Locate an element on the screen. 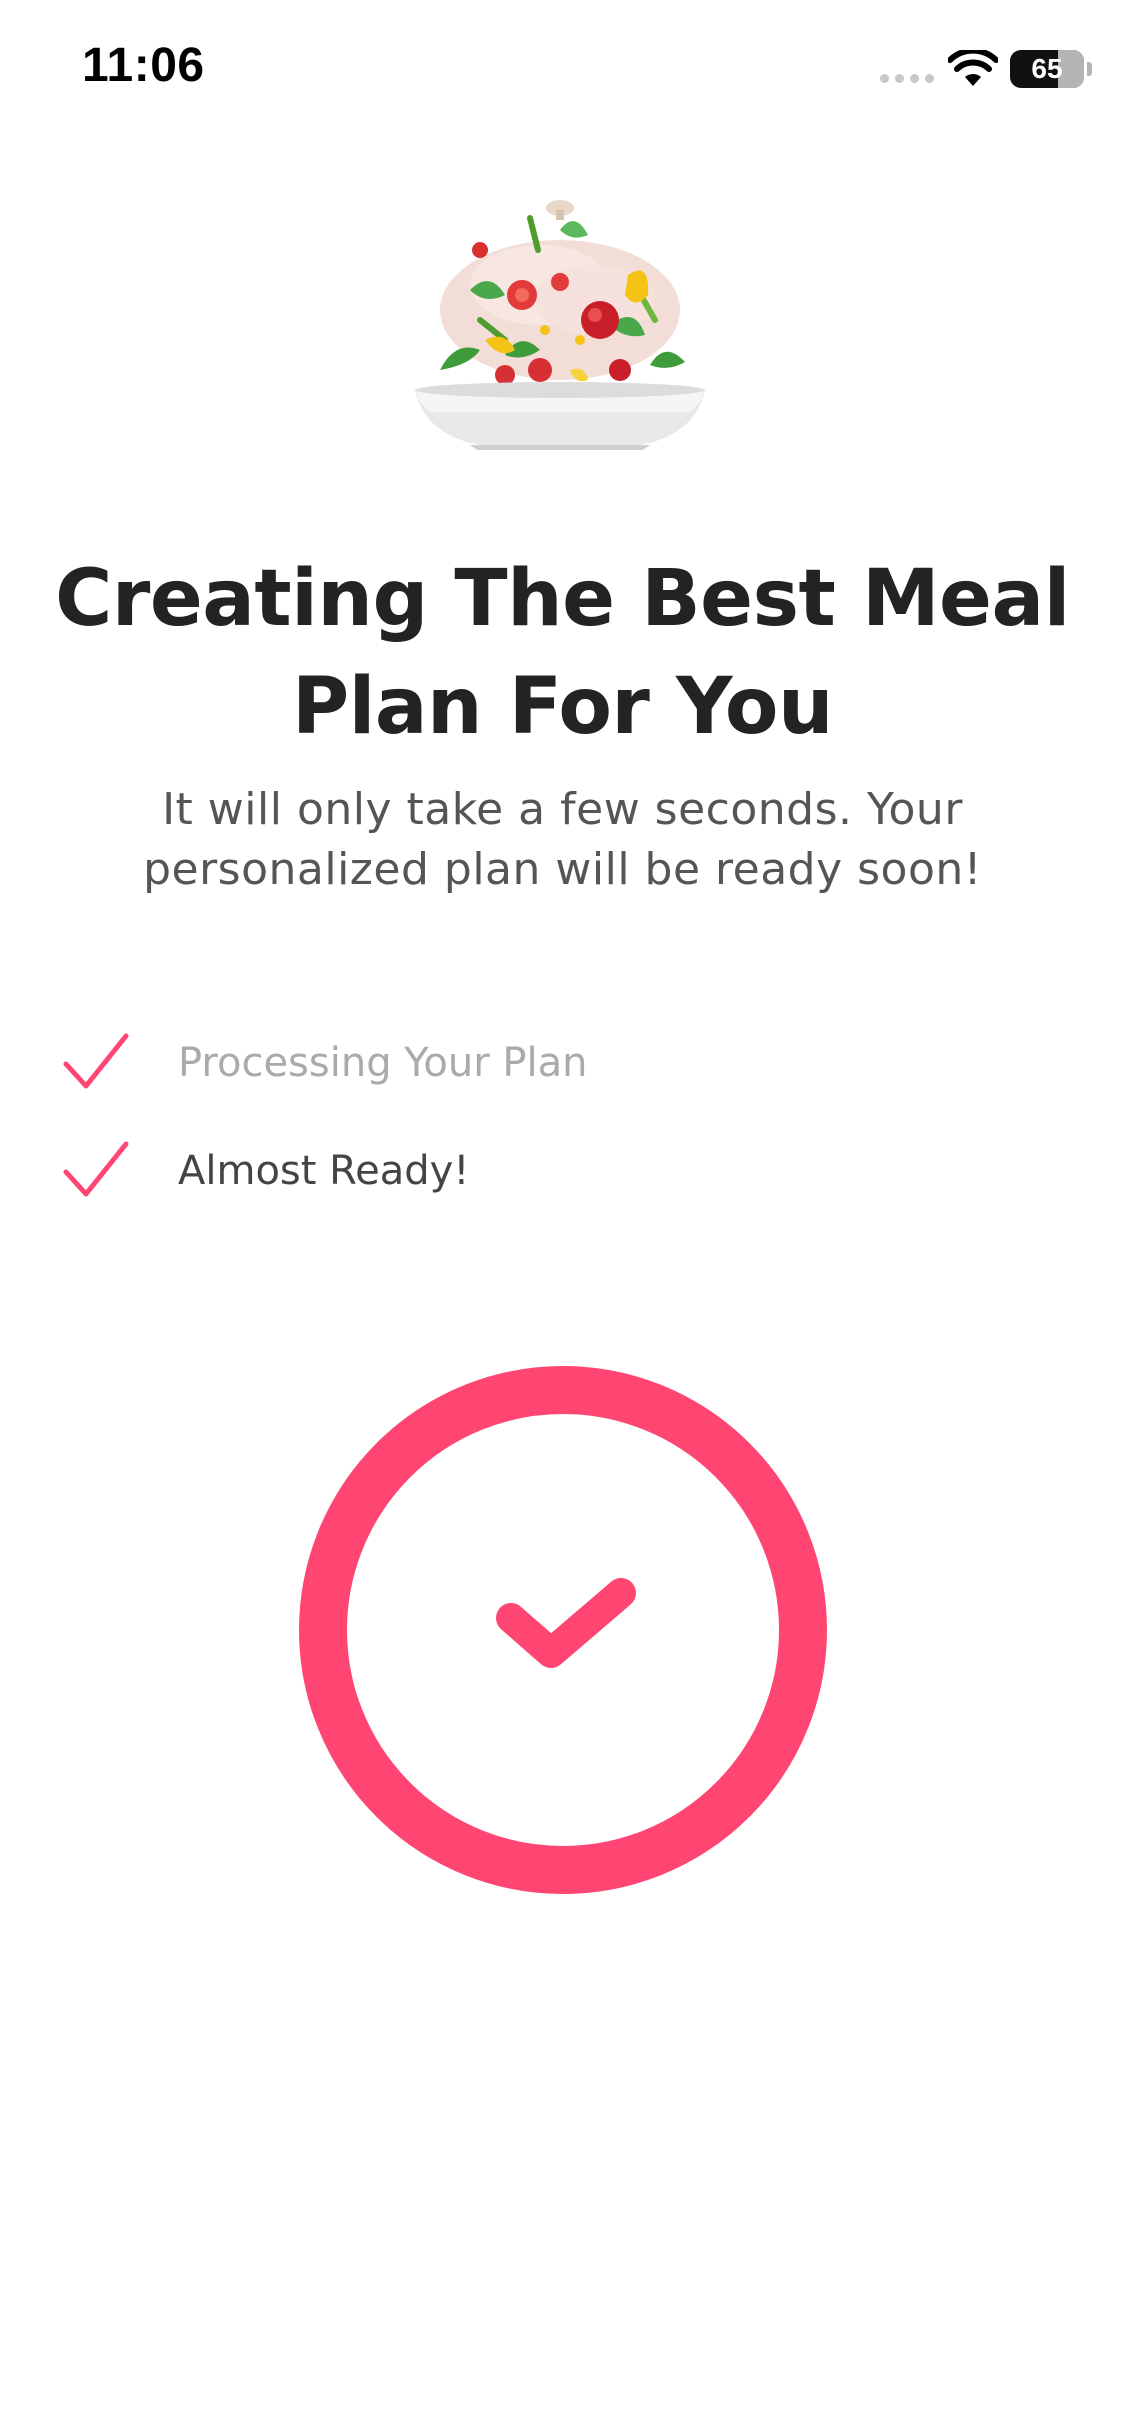 The height and width of the screenshot is (2436, 1125). status-time: 11:06 is located at coordinates (143, 65).